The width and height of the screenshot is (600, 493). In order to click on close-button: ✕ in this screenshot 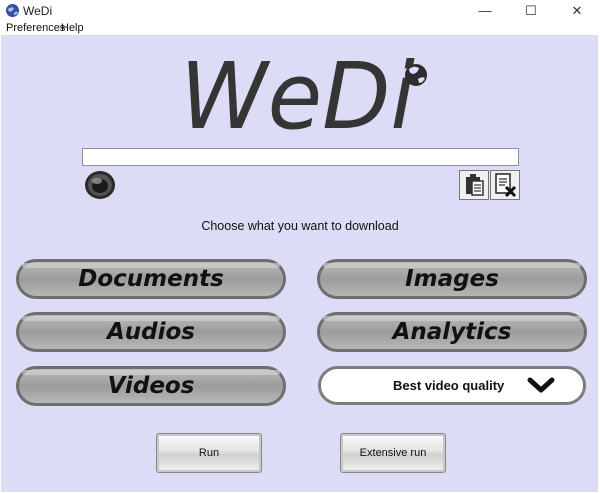, I will do `click(577, 10)`.